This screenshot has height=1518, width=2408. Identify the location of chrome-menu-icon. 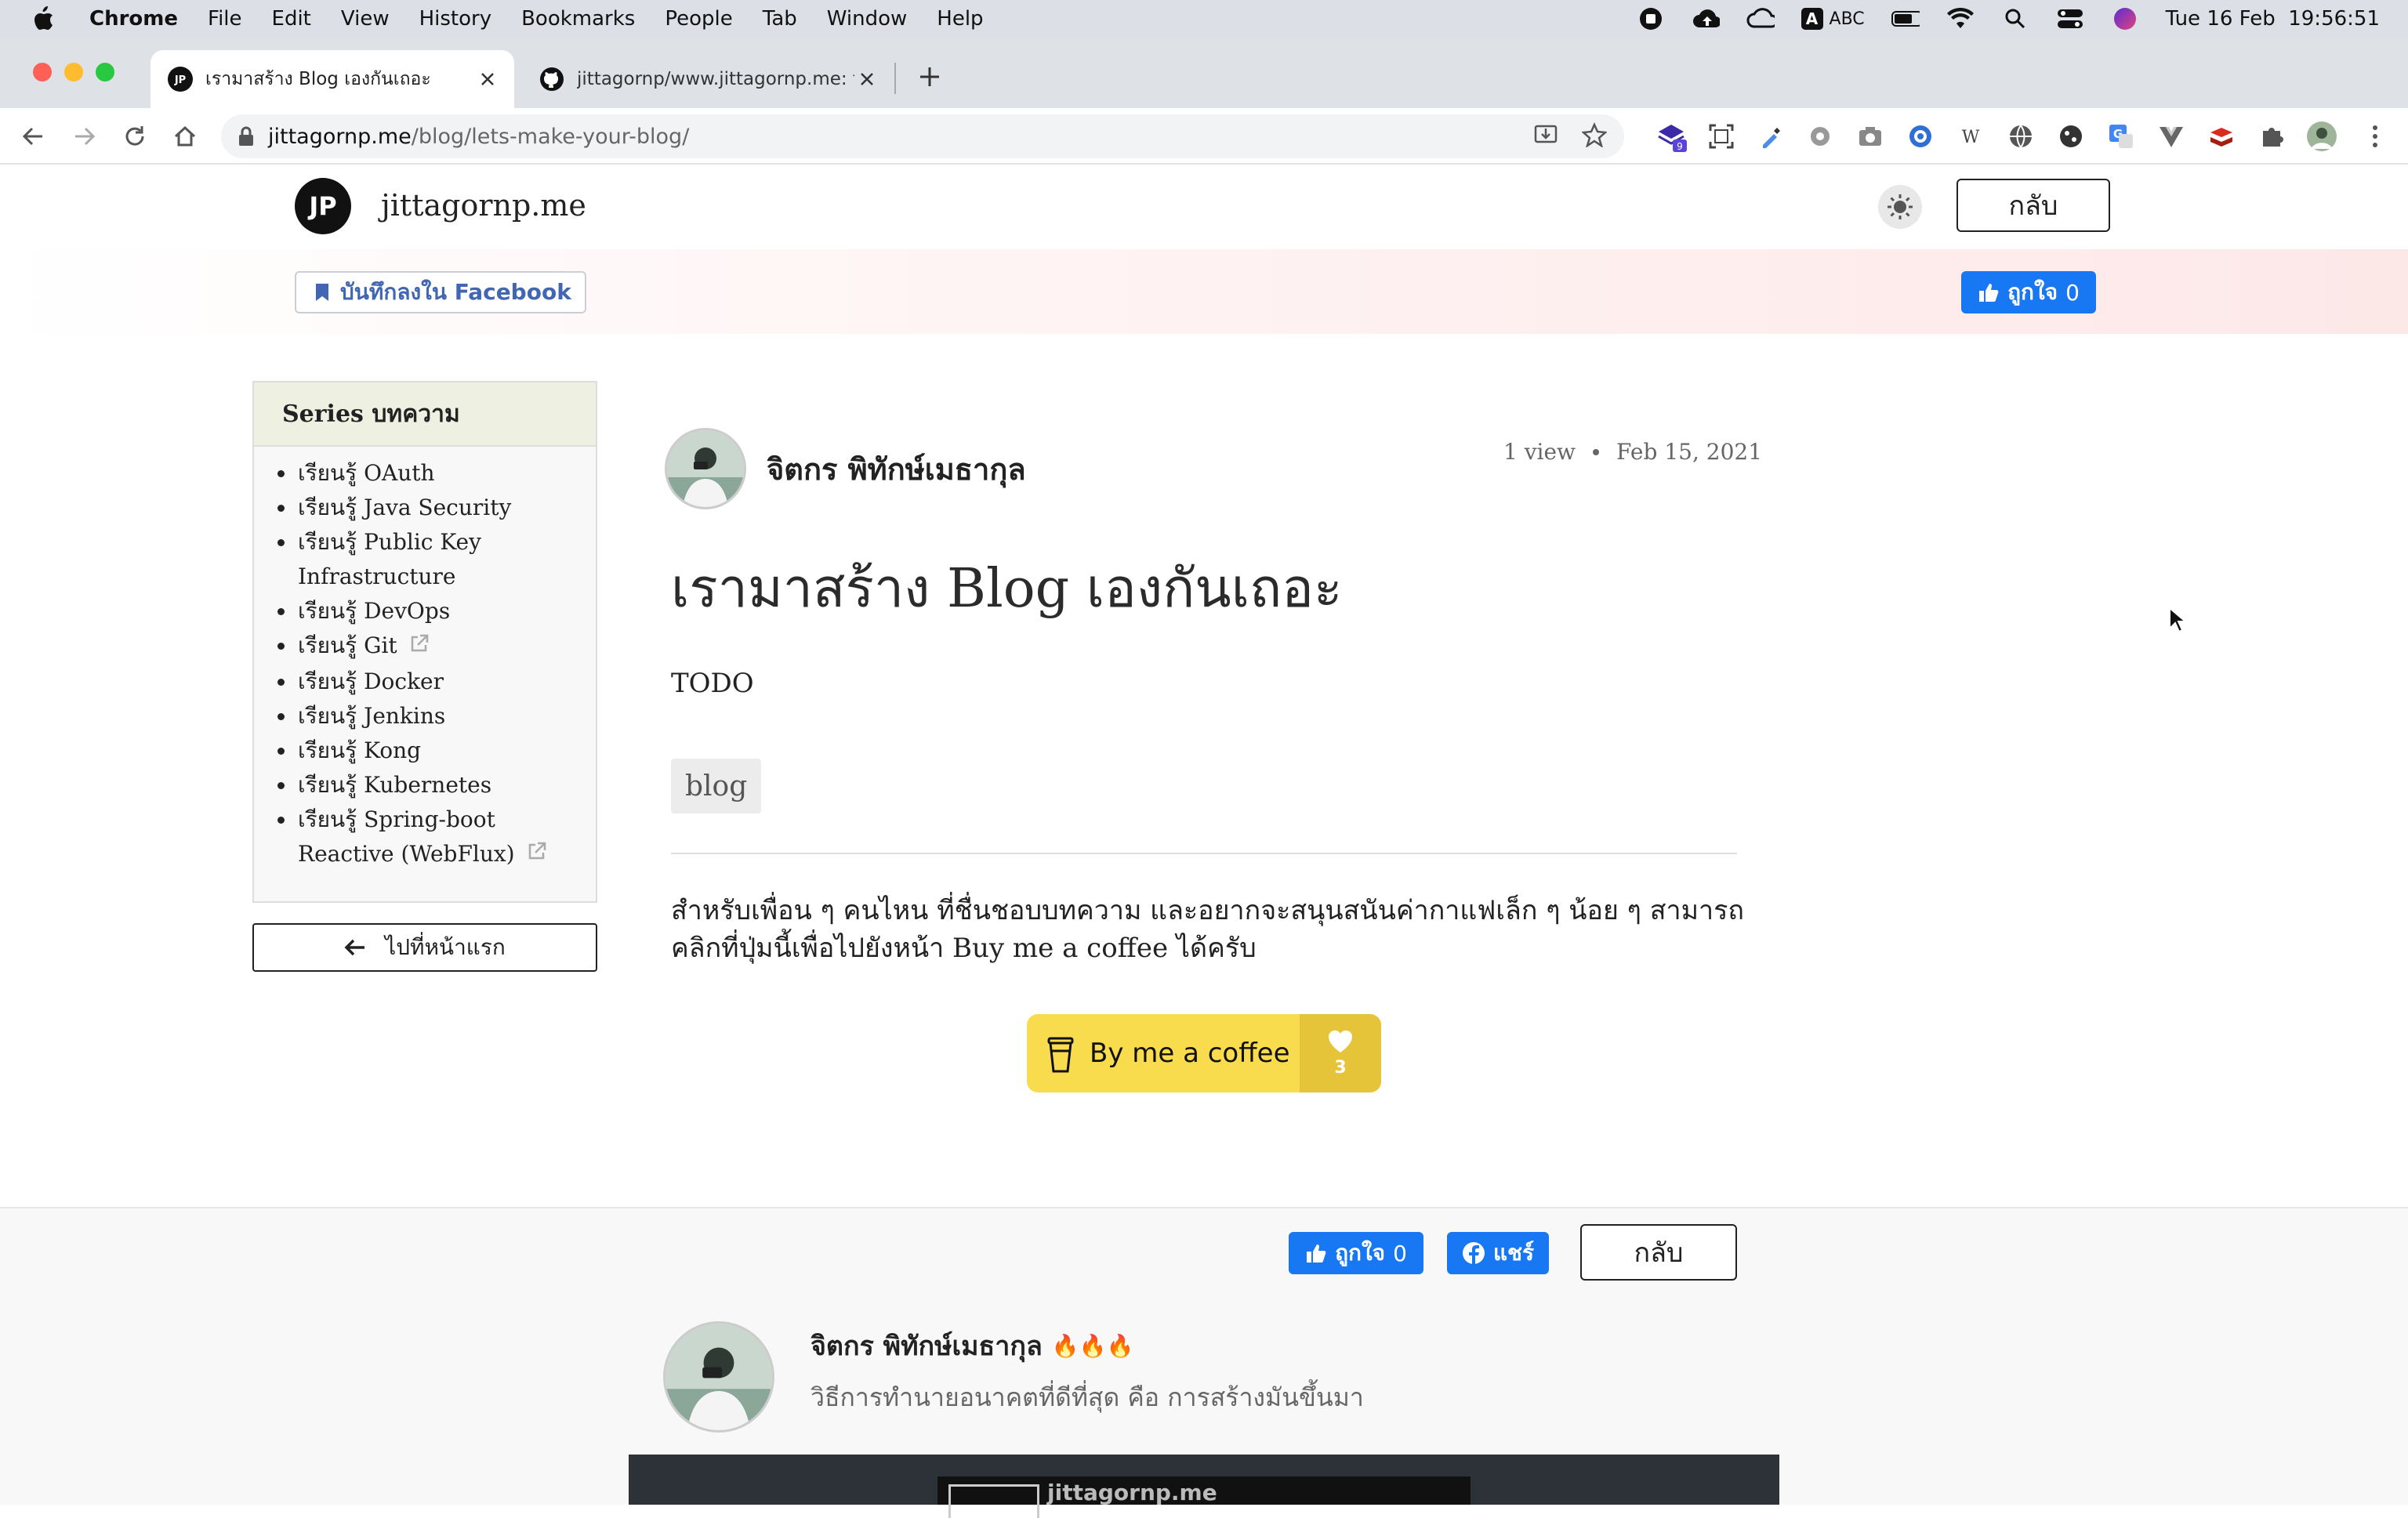
(2375, 136).